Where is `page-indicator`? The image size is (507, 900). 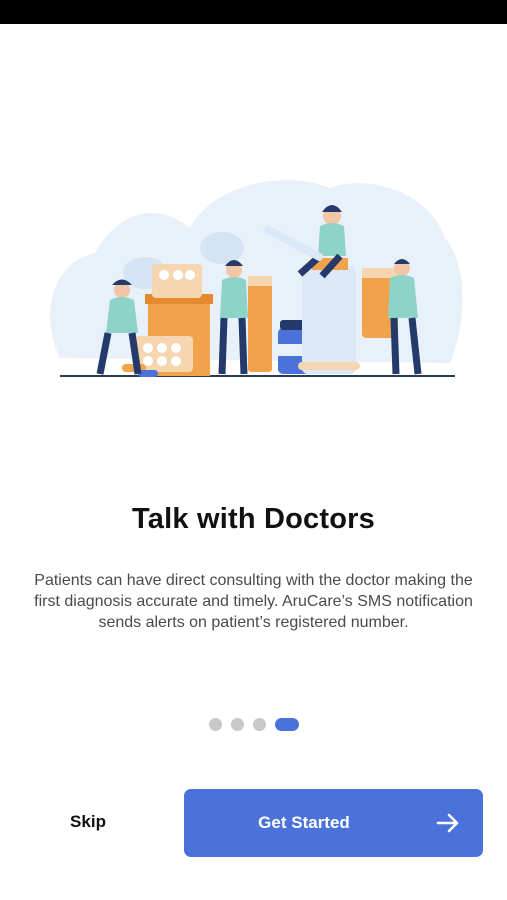 page-indicator is located at coordinates (253, 724).